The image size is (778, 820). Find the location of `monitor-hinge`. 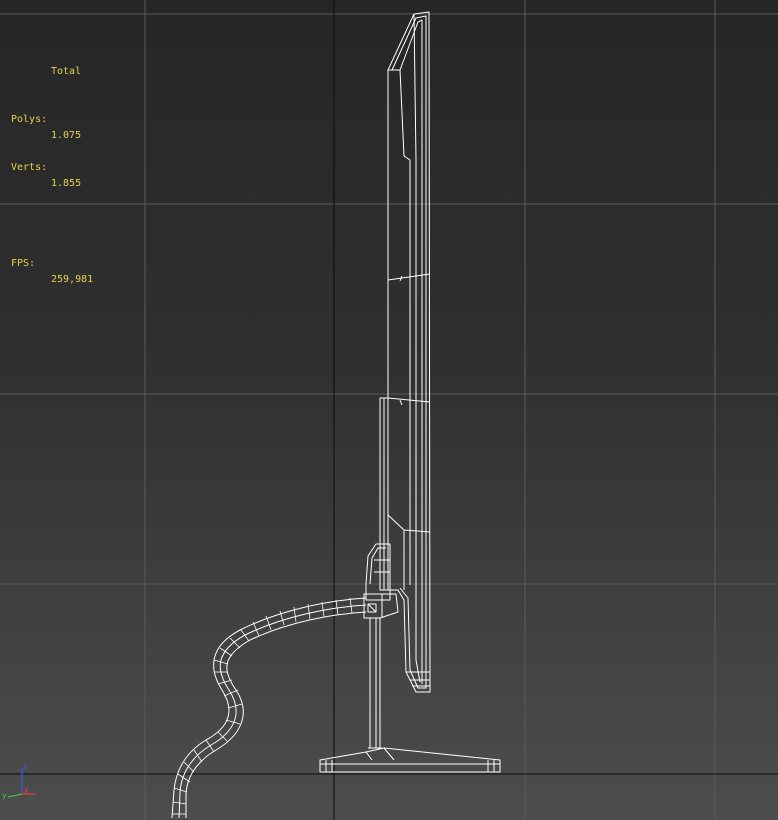

monitor-hinge is located at coordinates (381, 581).